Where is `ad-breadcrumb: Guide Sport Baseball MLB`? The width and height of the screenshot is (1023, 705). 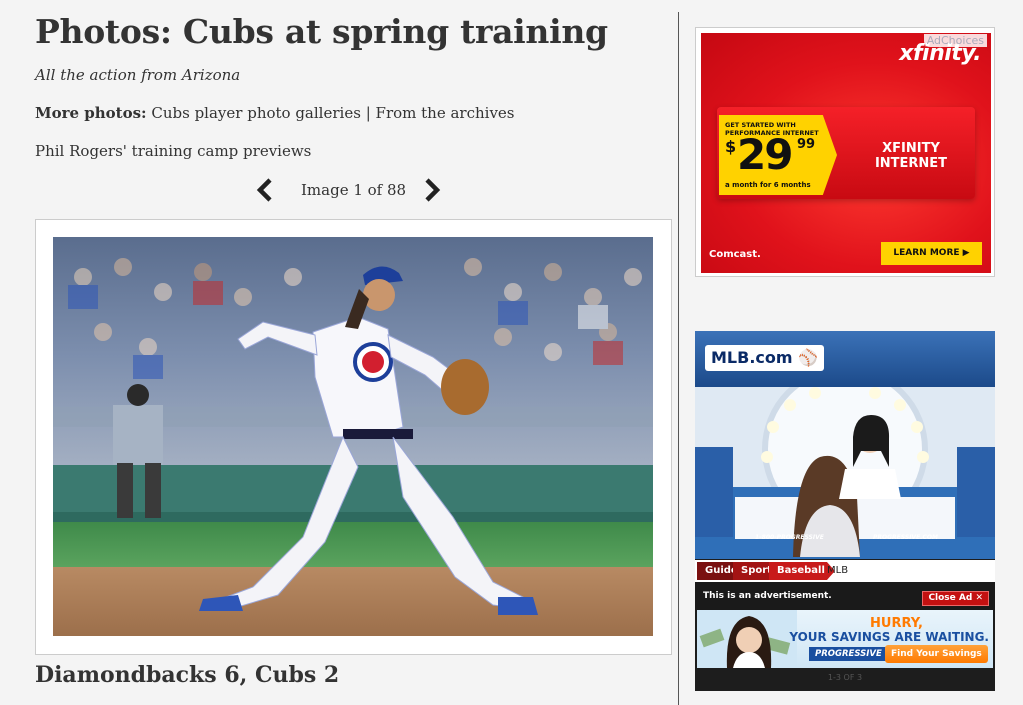 ad-breadcrumb: Guide Sport Baseball MLB is located at coordinates (845, 571).